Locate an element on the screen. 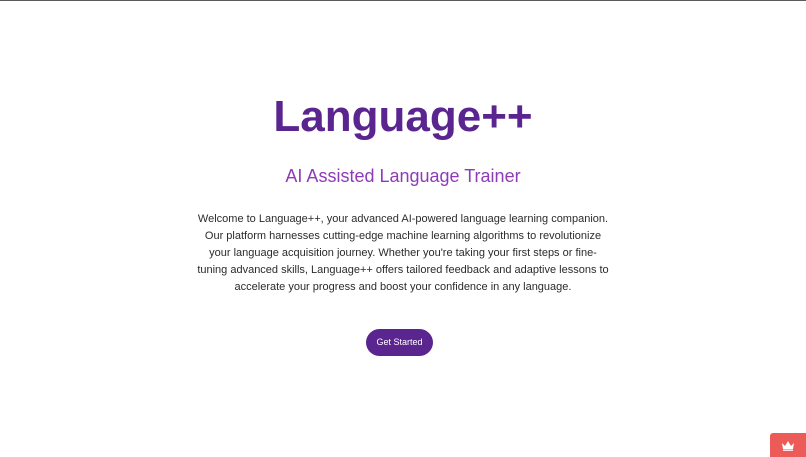  app-subtitle: AI Assisted Language Trainer is located at coordinates (403, 176).